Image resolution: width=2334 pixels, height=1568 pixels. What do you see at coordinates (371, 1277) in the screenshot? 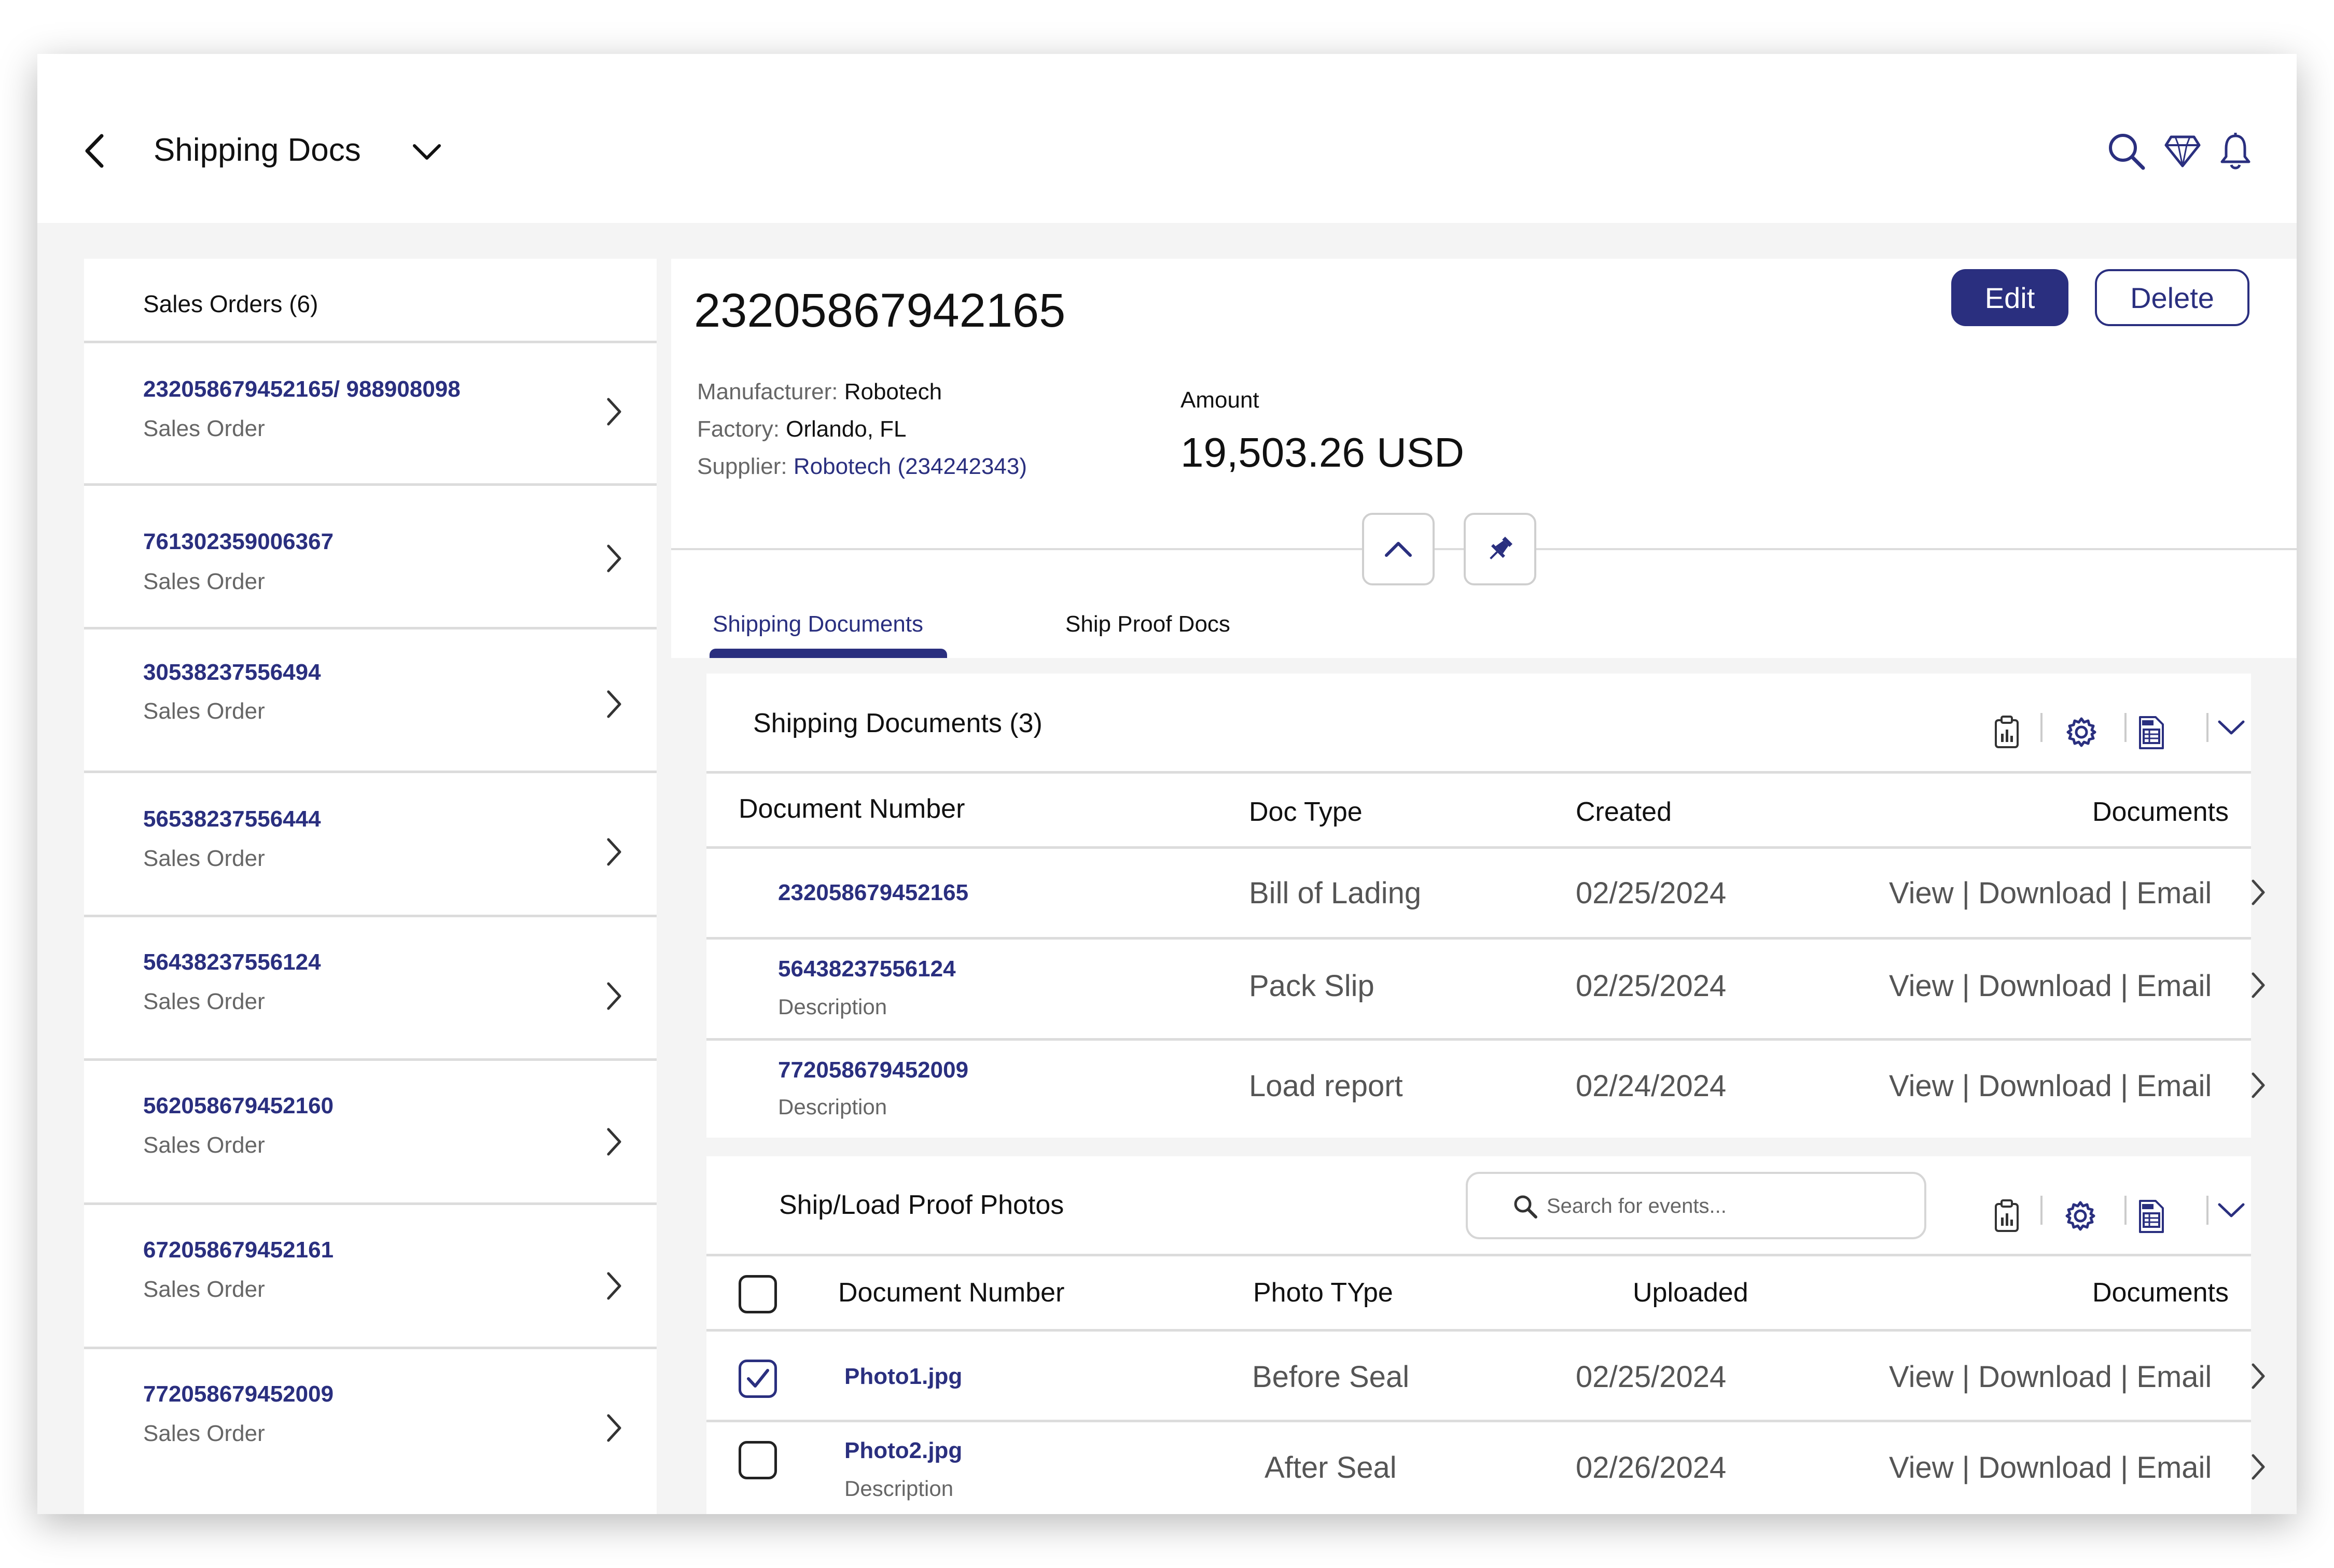
I see `list-item: 672058679452161 Sales Order` at bounding box center [371, 1277].